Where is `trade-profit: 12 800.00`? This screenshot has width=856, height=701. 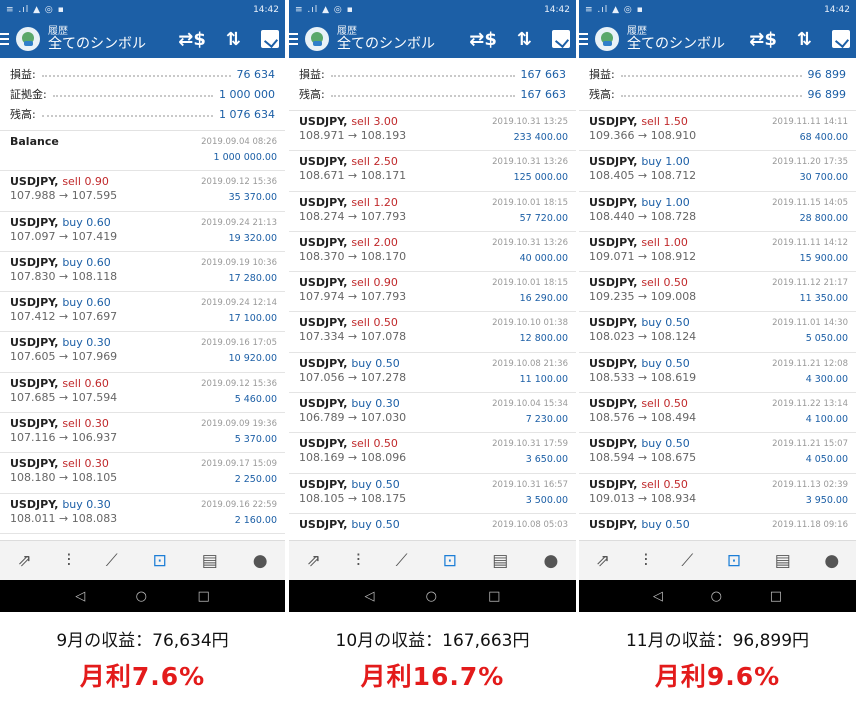 trade-profit: 12 800.00 is located at coordinates (543, 339).